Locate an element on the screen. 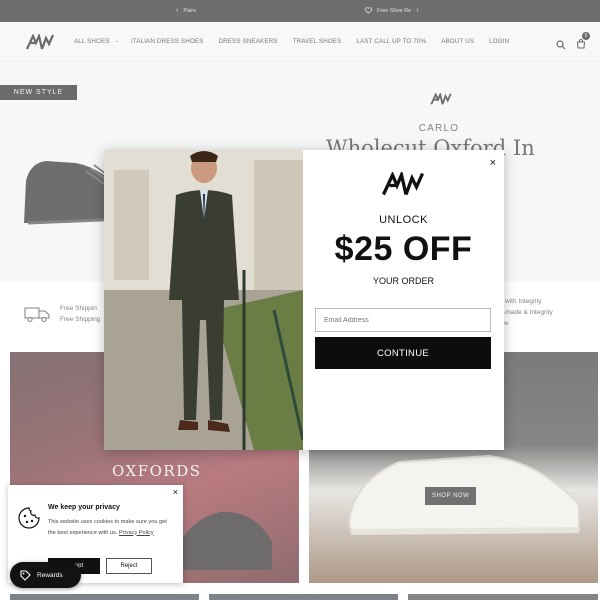 Image resolution: width=600 pixels, height=600 pixels. cookie-reject-button: Reject is located at coordinates (129, 566).